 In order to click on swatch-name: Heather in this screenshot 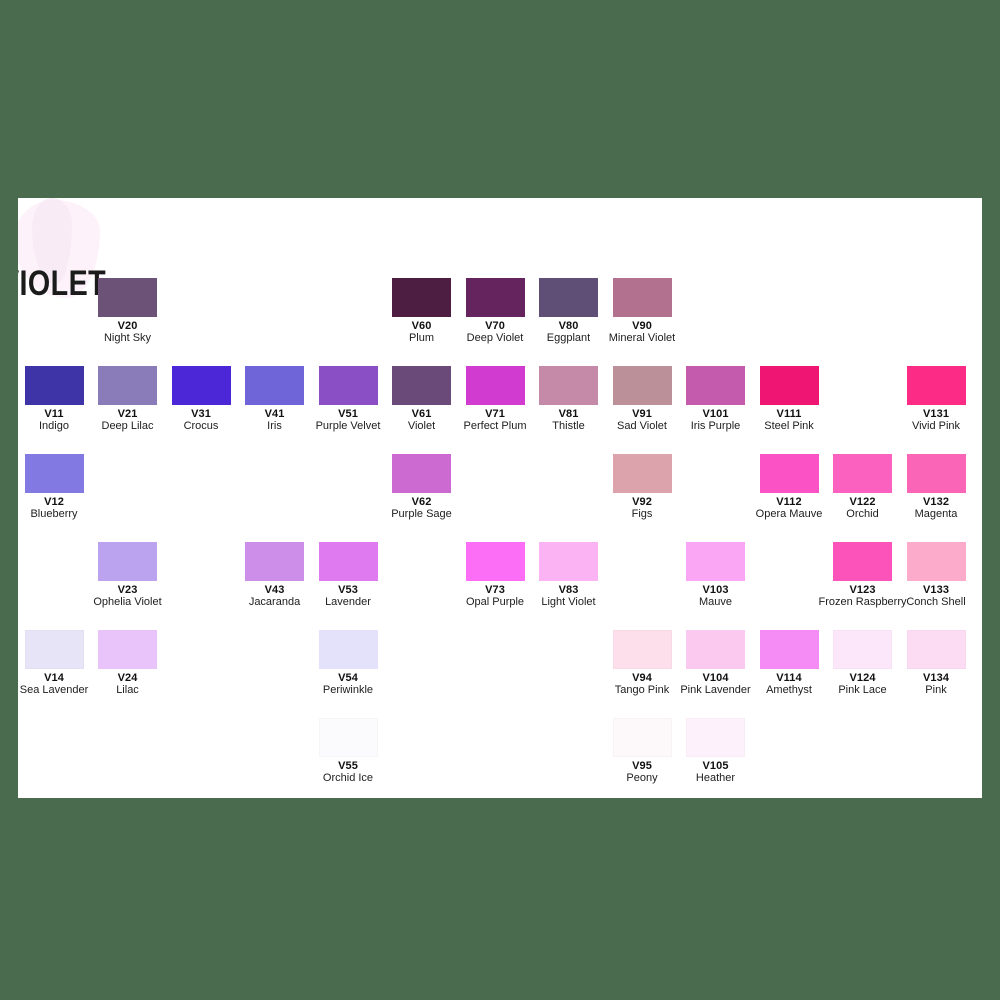, I will do `click(715, 778)`.